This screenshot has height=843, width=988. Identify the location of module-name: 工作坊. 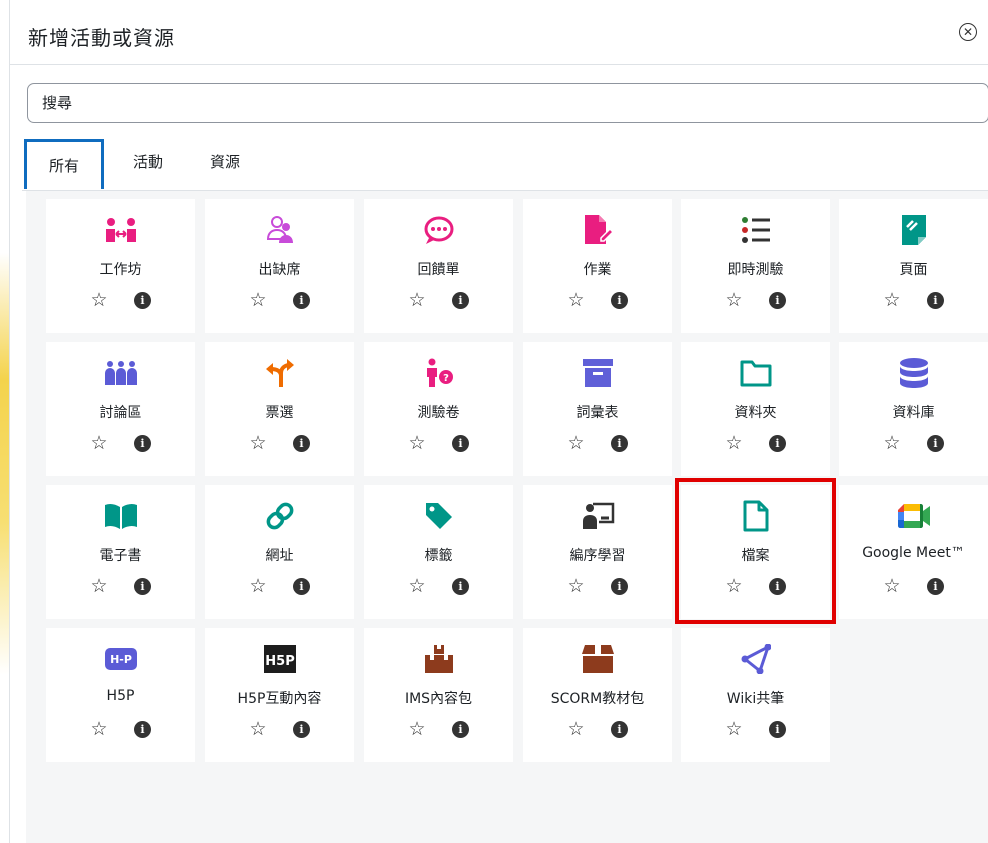
(120, 270).